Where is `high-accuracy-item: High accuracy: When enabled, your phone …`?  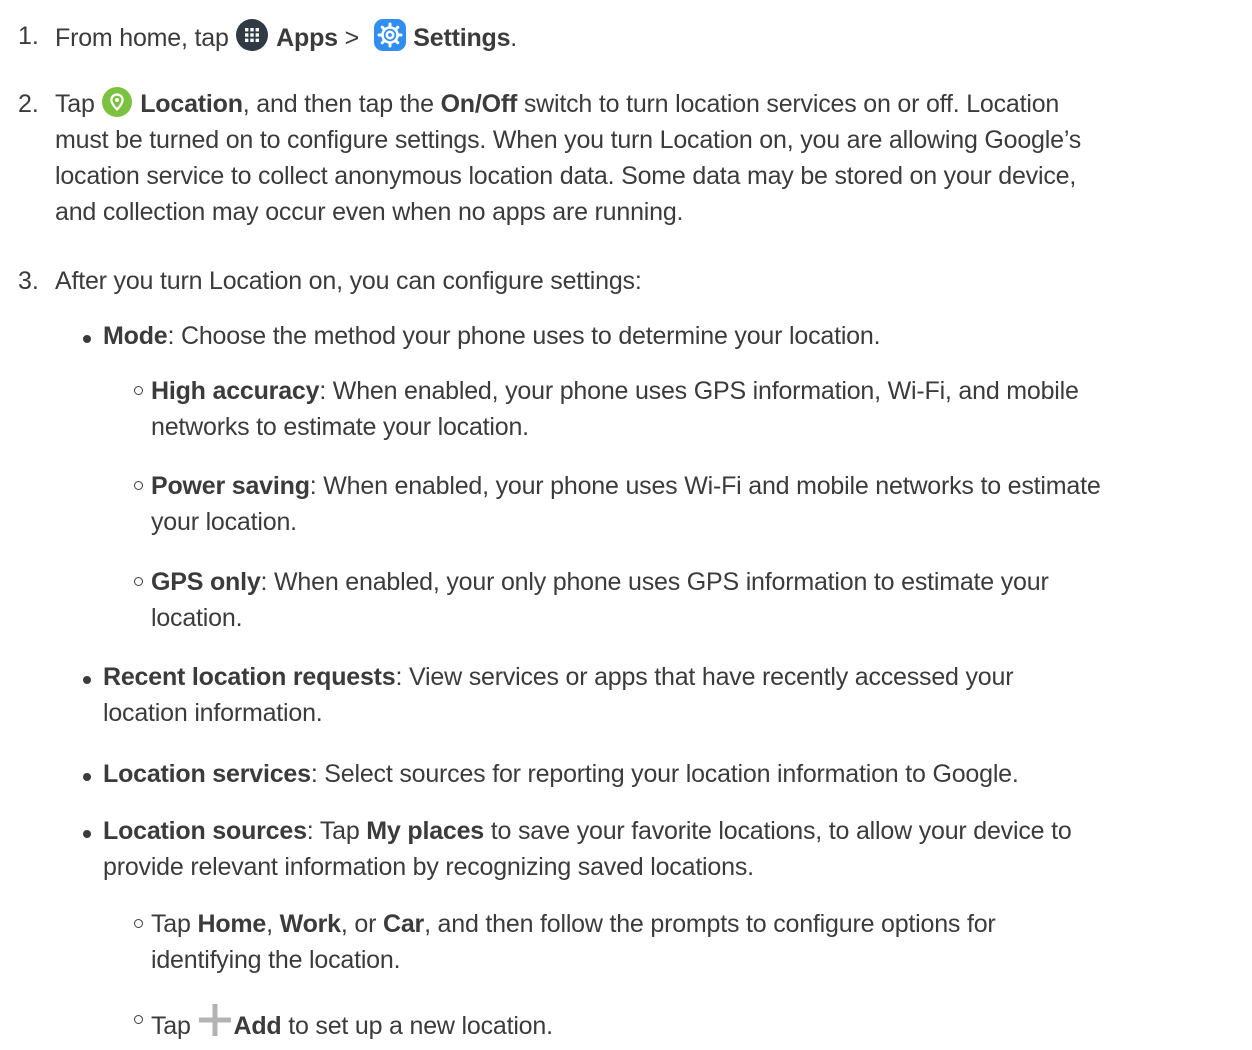
high-accuracy-item: High accuracy: When enabled, your phone … is located at coordinates (696, 409).